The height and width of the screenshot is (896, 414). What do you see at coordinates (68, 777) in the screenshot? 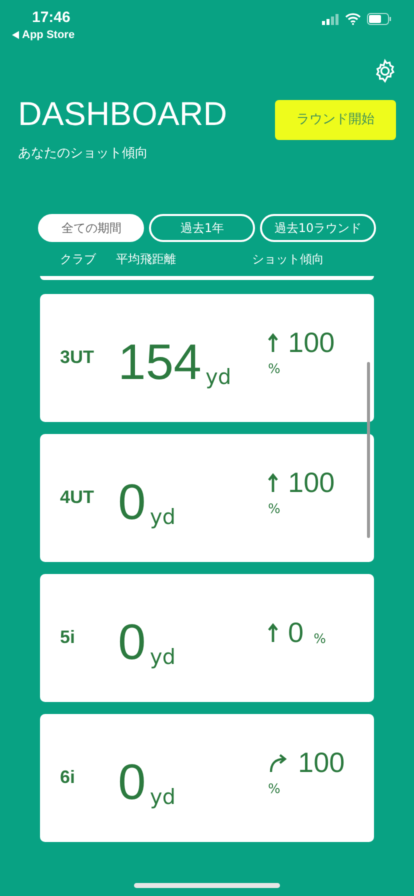
I see `club-label: 6i` at bounding box center [68, 777].